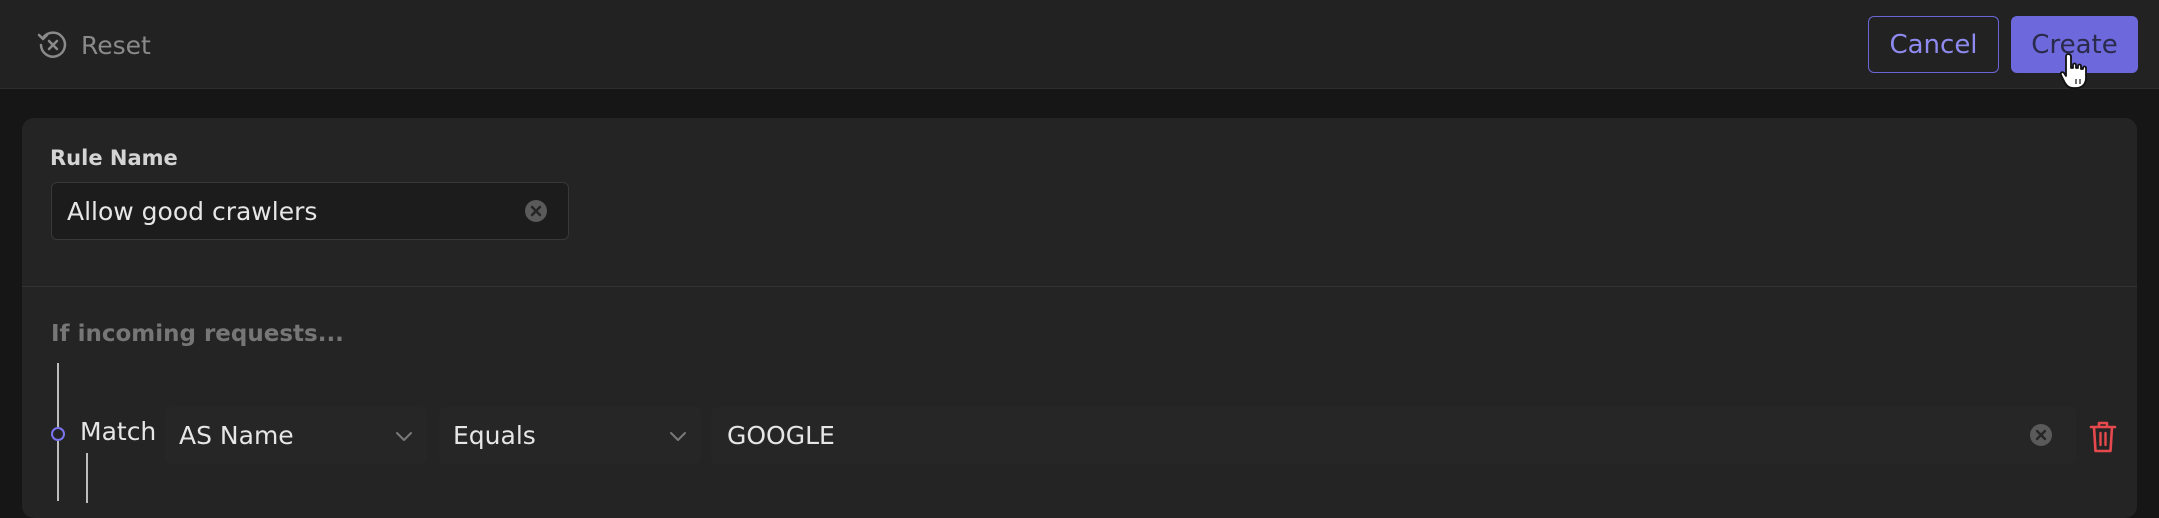 This screenshot has width=2159, height=518. I want to click on create-button: Create, so click(2074, 44).